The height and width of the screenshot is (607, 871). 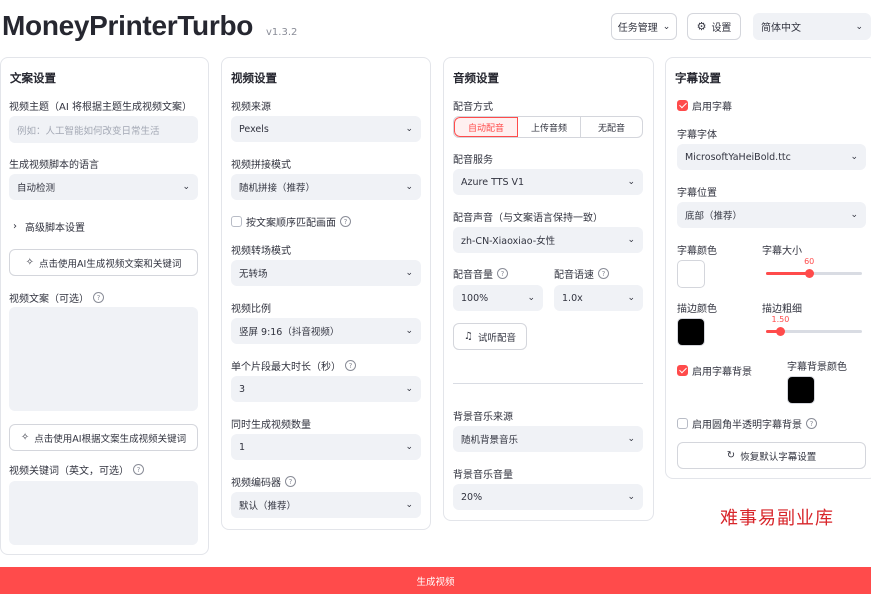 I want to click on enable-subtitle-checkbox, so click(x=682, y=105).